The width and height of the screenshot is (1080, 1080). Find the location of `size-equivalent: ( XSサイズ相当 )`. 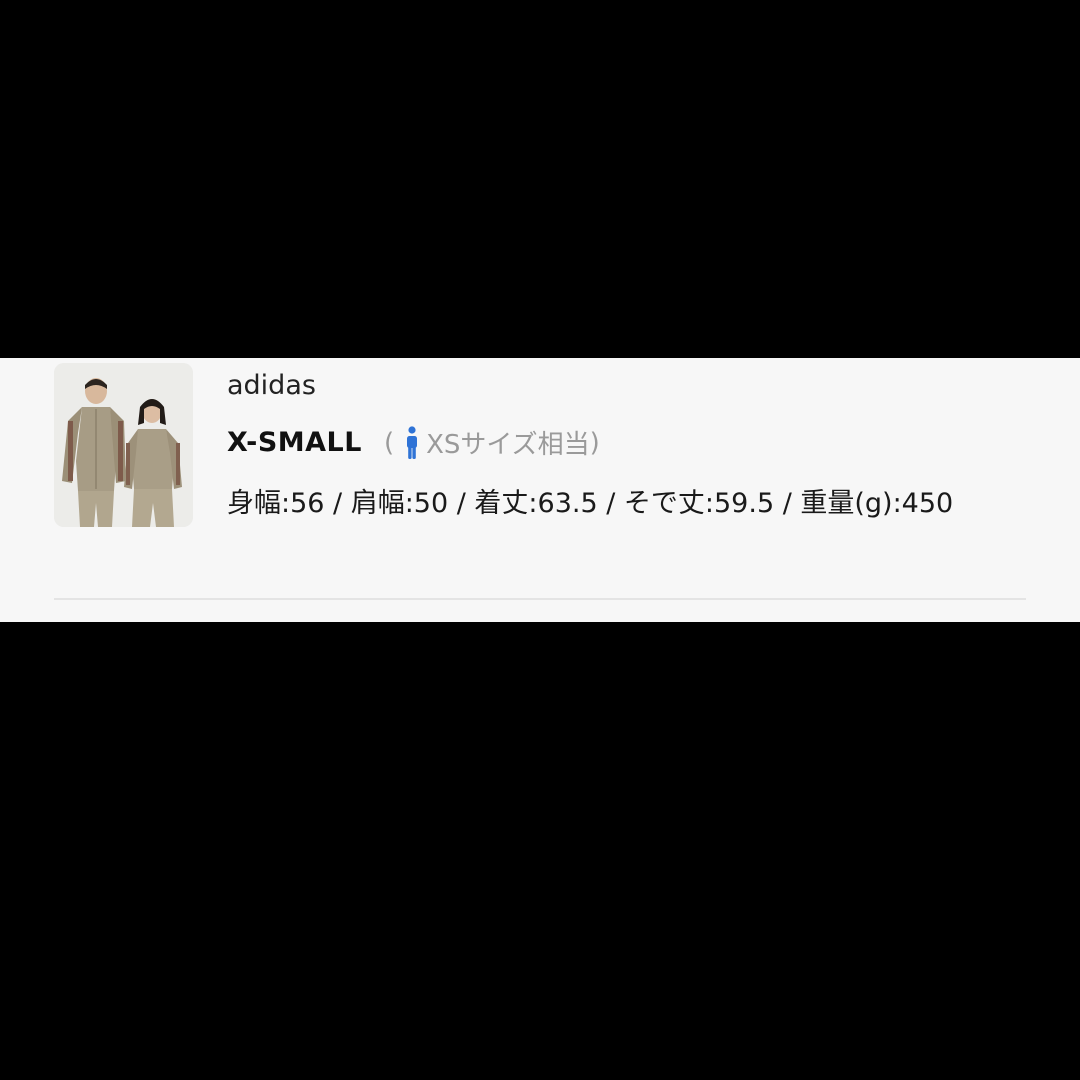

size-equivalent: ( XSサイズ相当 ) is located at coordinates (492, 442).